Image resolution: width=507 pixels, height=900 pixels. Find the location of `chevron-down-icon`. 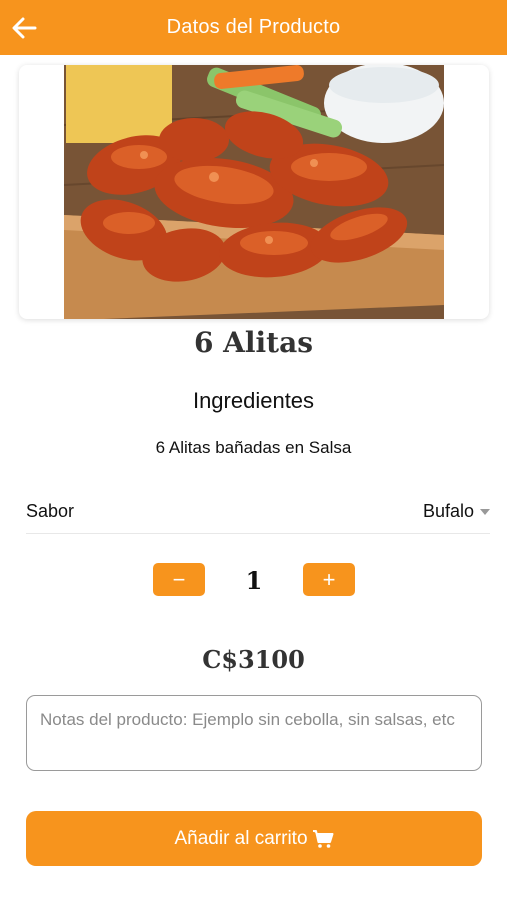

chevron-down-icon is located at coordinates (485, 511).